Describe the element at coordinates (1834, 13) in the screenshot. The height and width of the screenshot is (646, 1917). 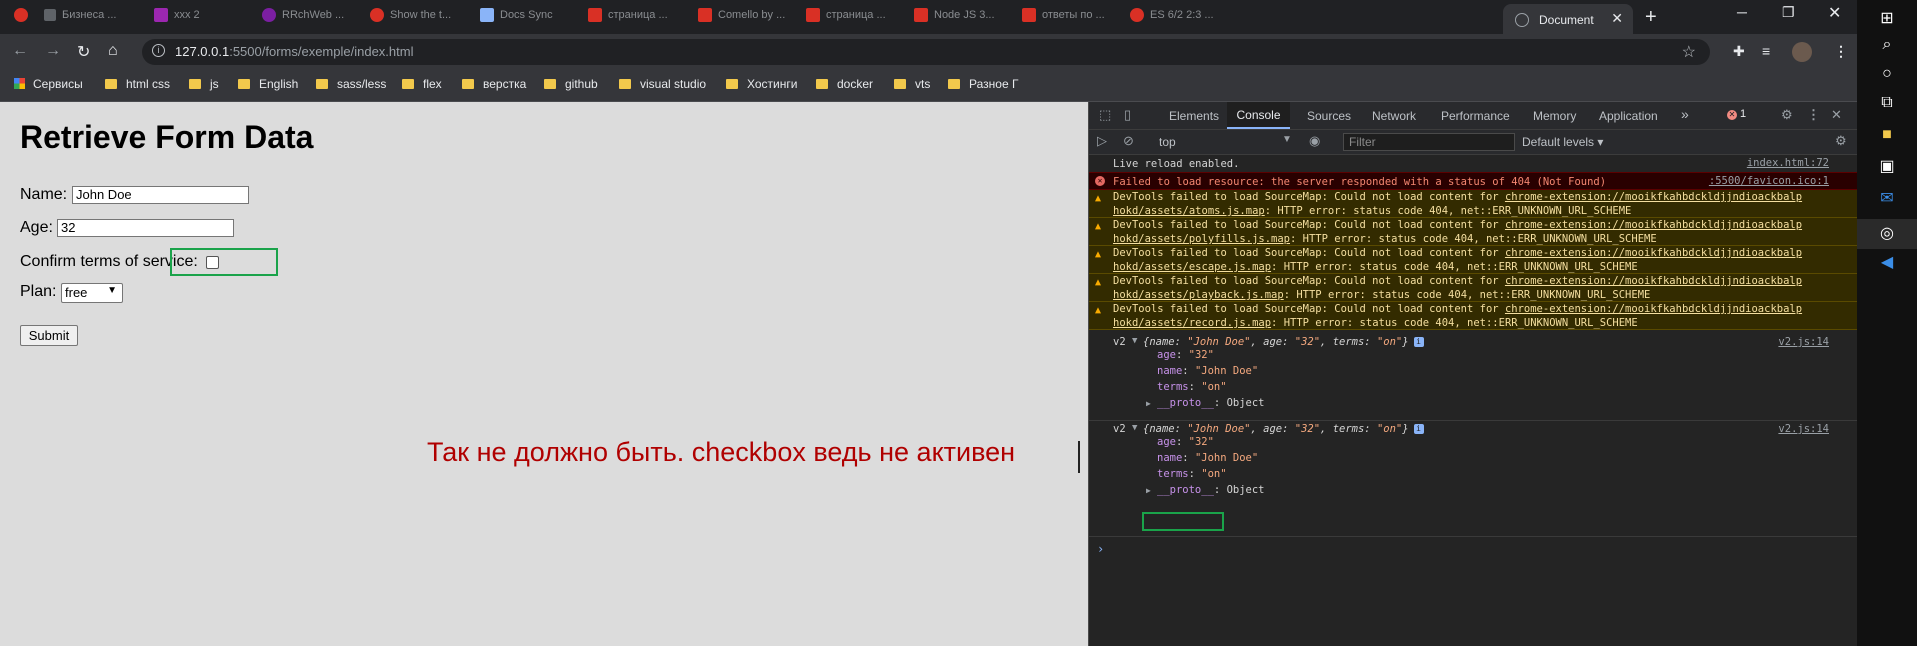
I see `window-close-button: ✕` at that location.